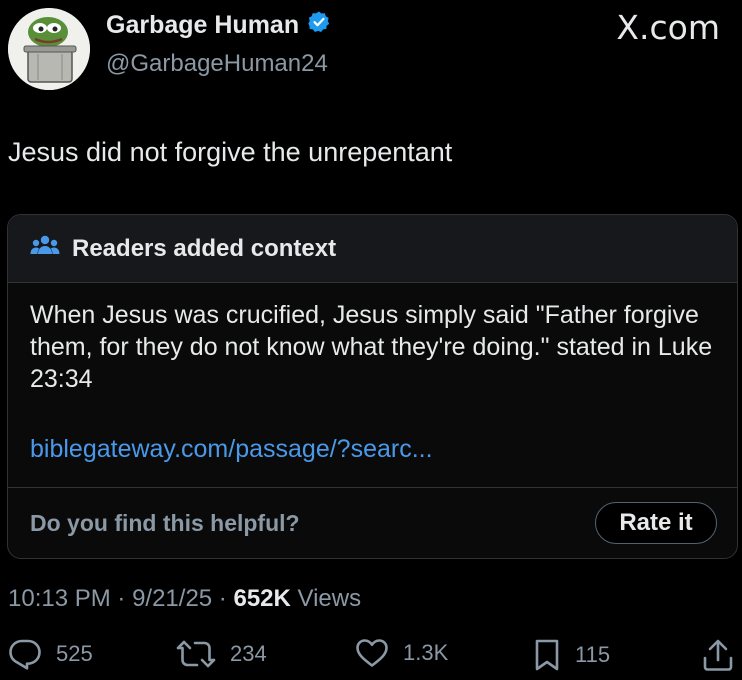  I want to click on bookmark-button: 115, so click(571, 655).